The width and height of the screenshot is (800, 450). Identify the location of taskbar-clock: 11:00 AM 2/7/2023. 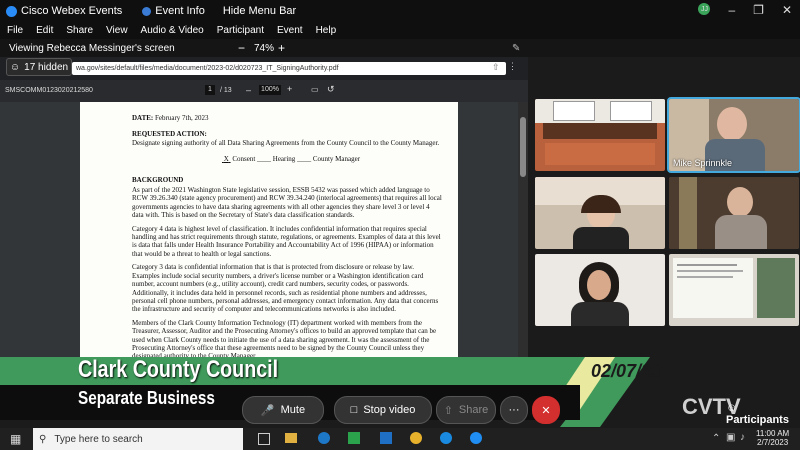
(772, 438).